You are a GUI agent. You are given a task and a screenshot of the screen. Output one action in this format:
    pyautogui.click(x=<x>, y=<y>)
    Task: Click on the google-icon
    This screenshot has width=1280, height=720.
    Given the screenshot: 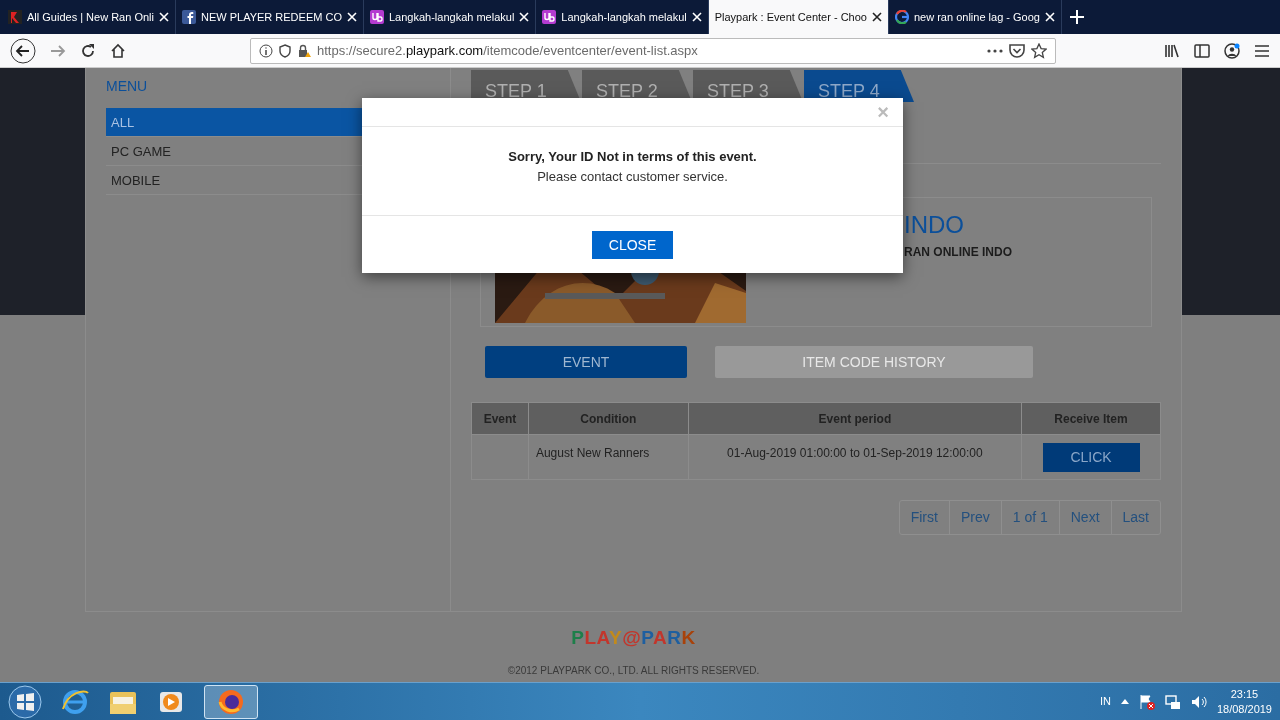 What is the action you would take?
    pyautogui.click(x=901, y=17)
    